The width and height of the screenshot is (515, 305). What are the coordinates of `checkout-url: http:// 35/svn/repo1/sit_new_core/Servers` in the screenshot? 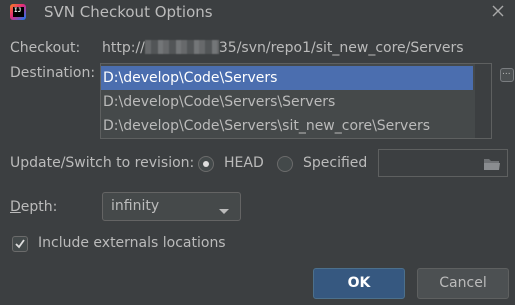 It's located at (283, 48).